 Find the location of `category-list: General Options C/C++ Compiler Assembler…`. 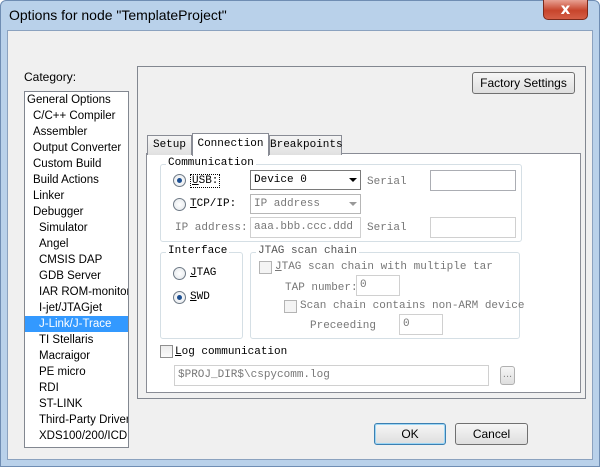

category-list: General Options C/C++ Compiler Assembler… is located at coordinates (76, 269).